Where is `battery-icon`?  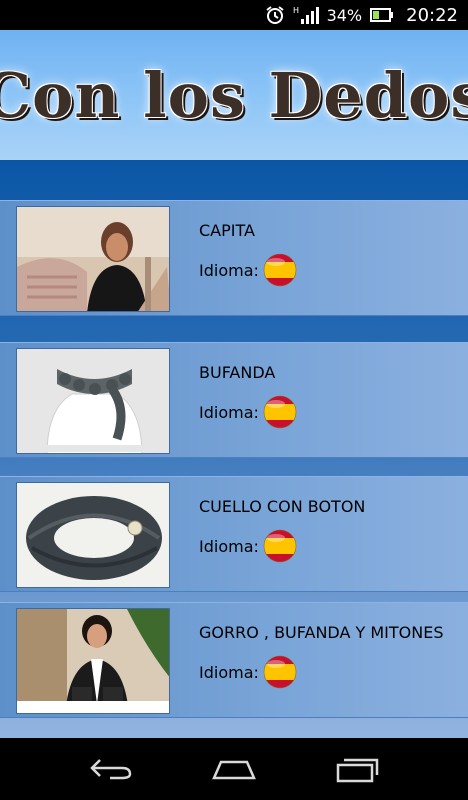 battery-icon is located at coordinates (382, 15).